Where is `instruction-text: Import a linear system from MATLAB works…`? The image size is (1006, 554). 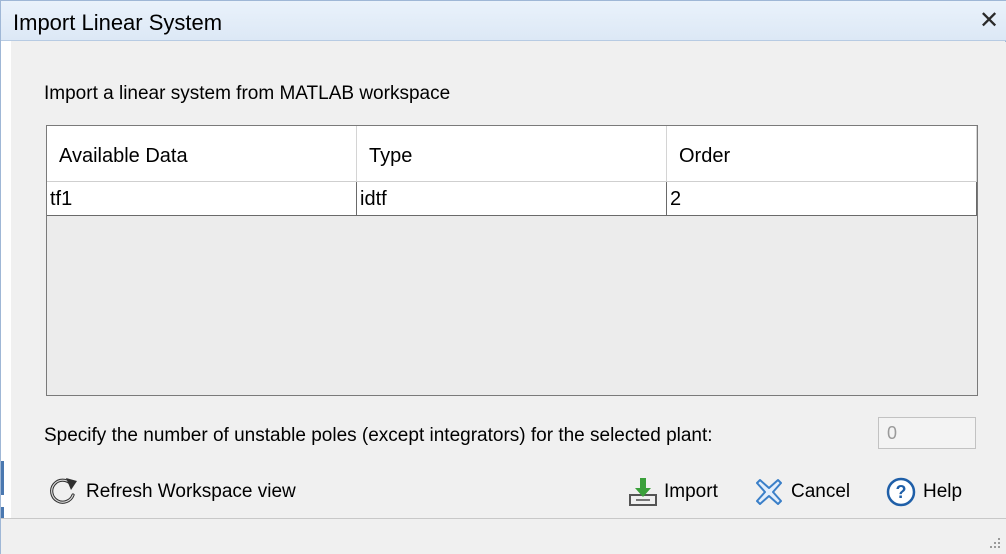 instruction-text: Import a linear system from MATLAB works… is located at coordinates (247, 93).